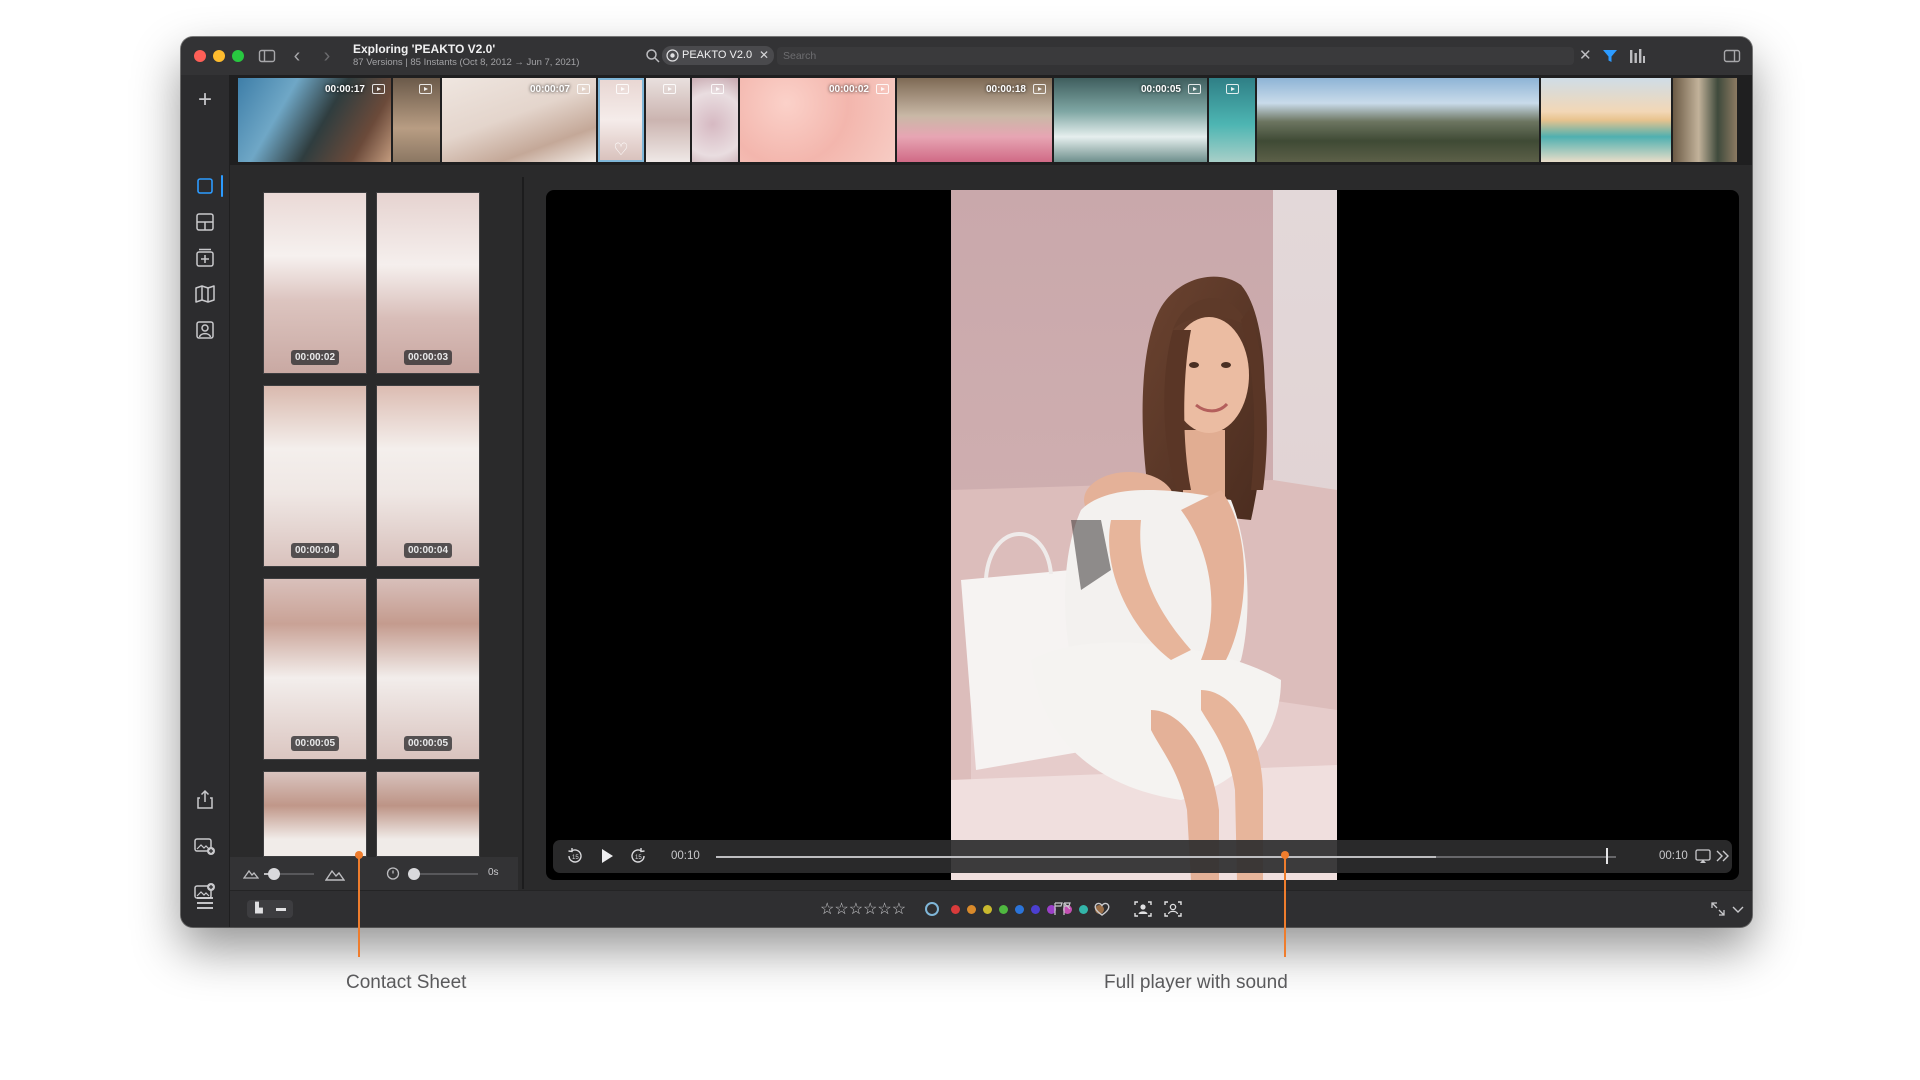 This screenshot has width=1920, height=1080. I want to click on chevron-down-icon, so click(1738, 909).